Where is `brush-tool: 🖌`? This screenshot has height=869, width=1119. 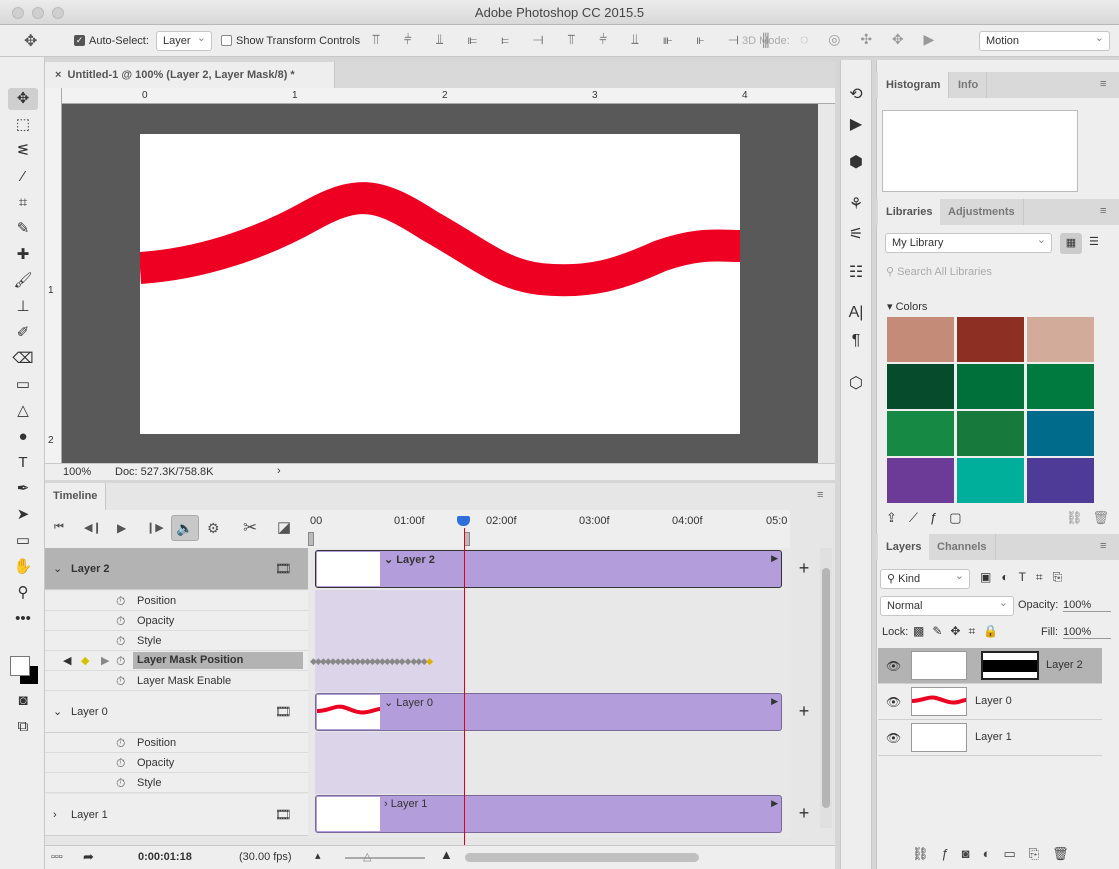 brush-tool: 🖌 is located at coordinates (23, 281).